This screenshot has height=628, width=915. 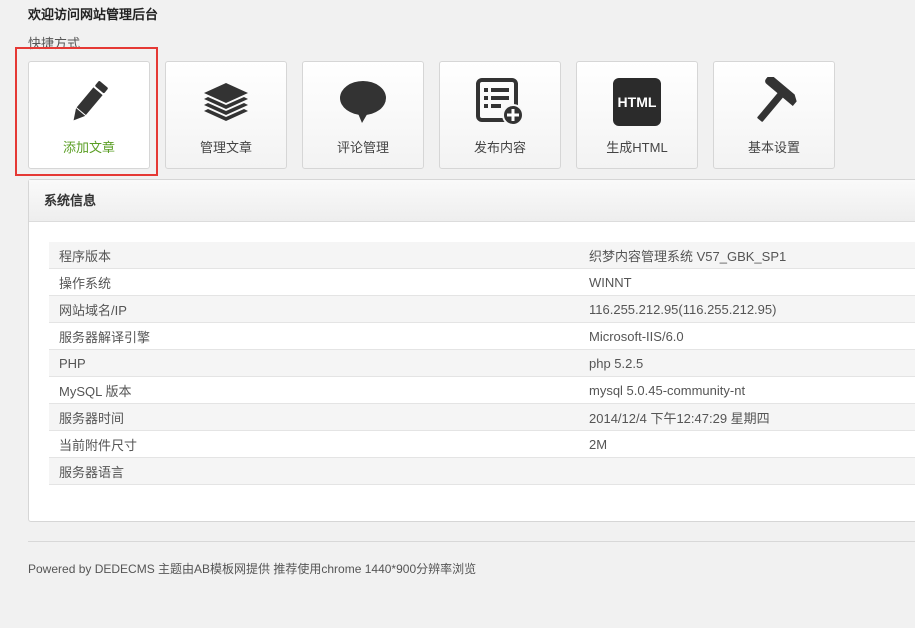 I want to click on table-row: MySQL 版本 mysql 5.0.45-community-nt, so click(x=482, y=390).